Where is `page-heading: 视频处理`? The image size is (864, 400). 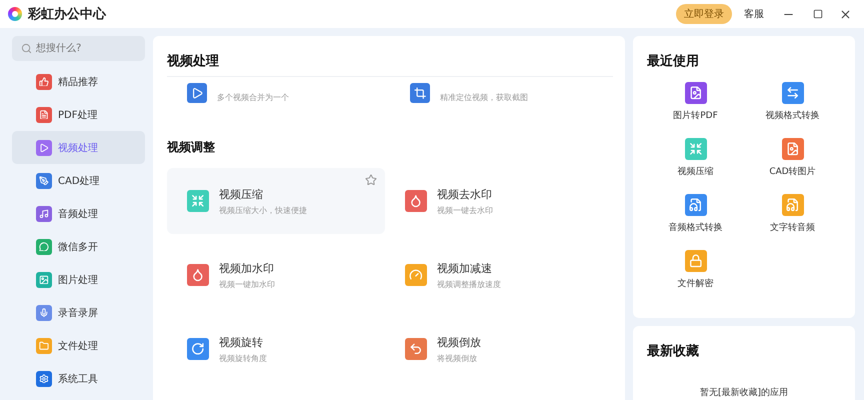
page-heading: 视频处理 is located at coordinates (193, 61).